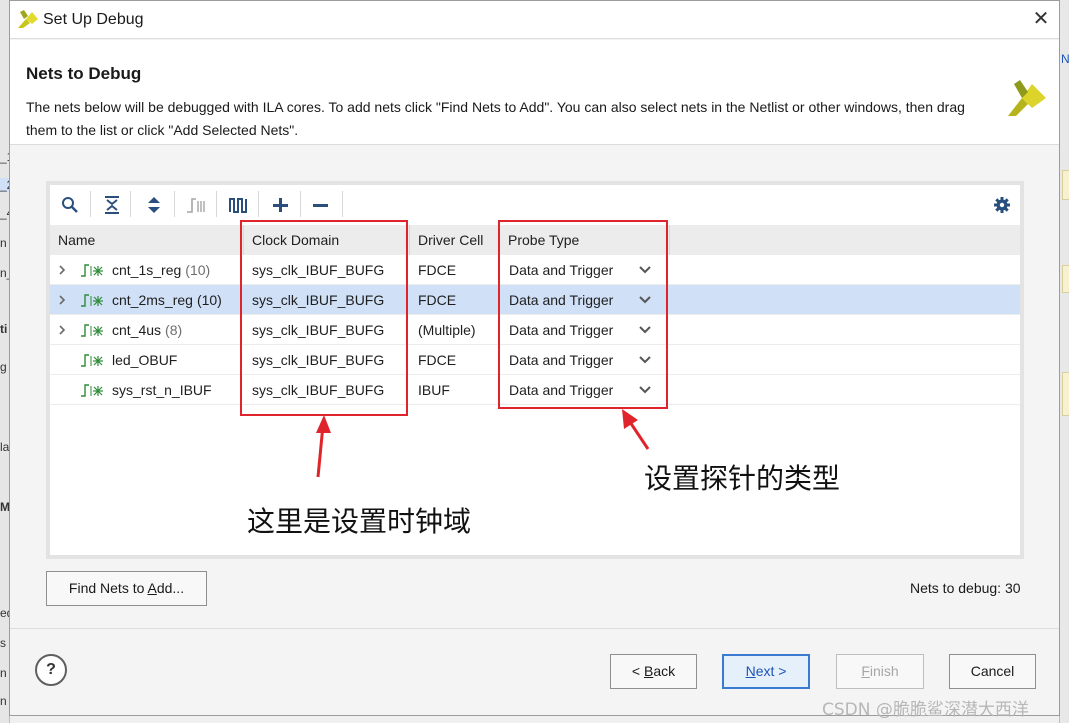 The image size is (1069, 723). What do you see at coordinates (137, 330) in the screenshot?
I see `net-name-text: cnt_4us` at bounding box center [137, 330].